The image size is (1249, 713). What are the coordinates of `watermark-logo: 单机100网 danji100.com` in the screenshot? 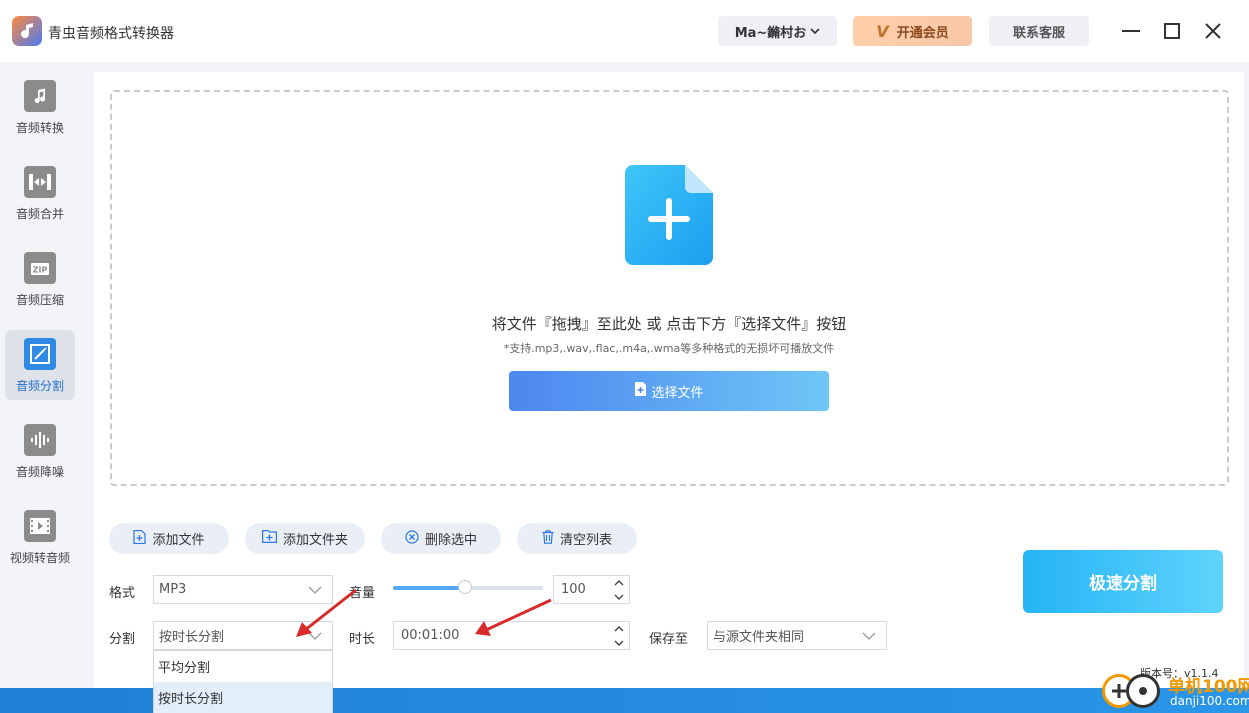 It's located at (1174, 690).